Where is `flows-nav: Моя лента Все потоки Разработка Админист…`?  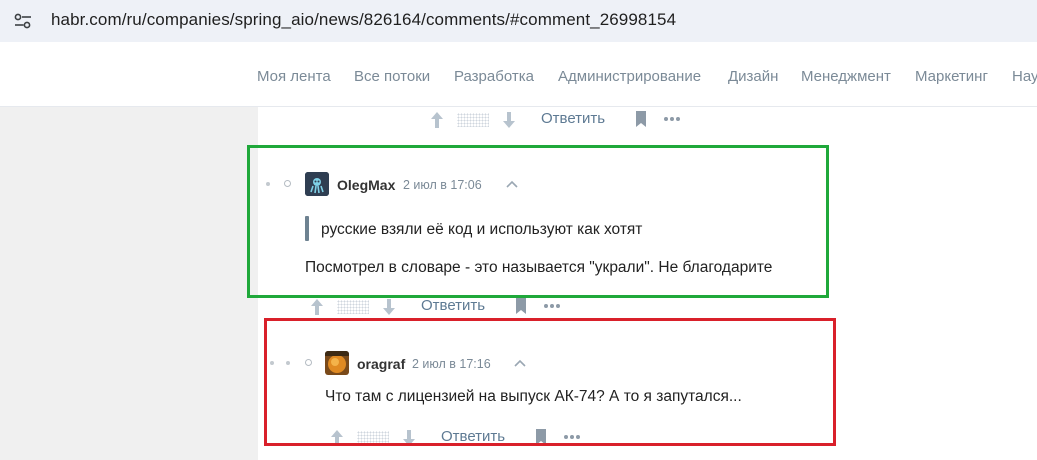 flows-nav: Моя лента Все потоки Разработка Админист… is located at coordinates (518, 78).